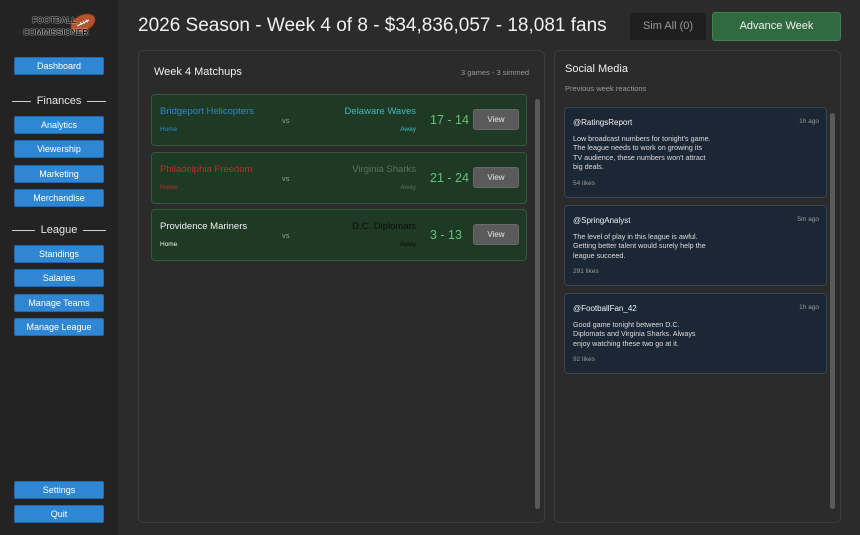 This screenshot has width=860, height=535. What do you see at coordinates (596, 69) in the screenshot?
I see `social-title: Social Media` at bounding box center [596, 69].